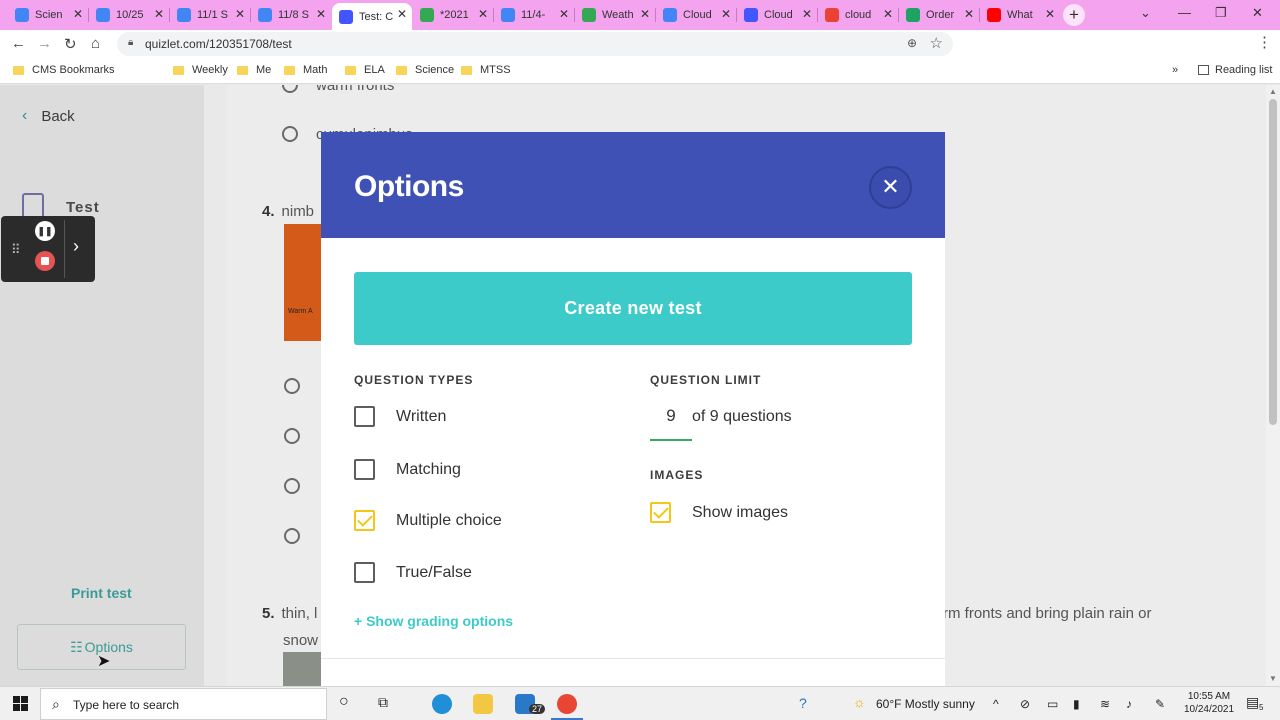 The height and width of the screenshot is (720, 1280). What do you see at coordinates (939, 15) in the screenshot?
I see `browser-tab: Order ✕` at bounding box center [939, 15].